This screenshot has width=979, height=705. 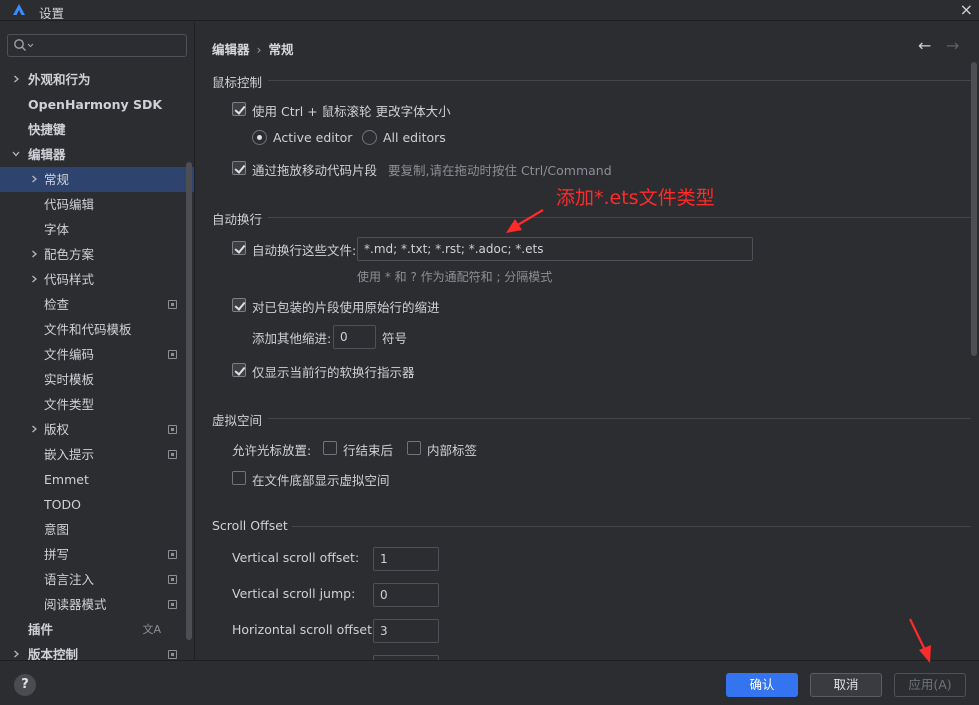 I want to click on help-button: ?, so click(x=25, y=685).